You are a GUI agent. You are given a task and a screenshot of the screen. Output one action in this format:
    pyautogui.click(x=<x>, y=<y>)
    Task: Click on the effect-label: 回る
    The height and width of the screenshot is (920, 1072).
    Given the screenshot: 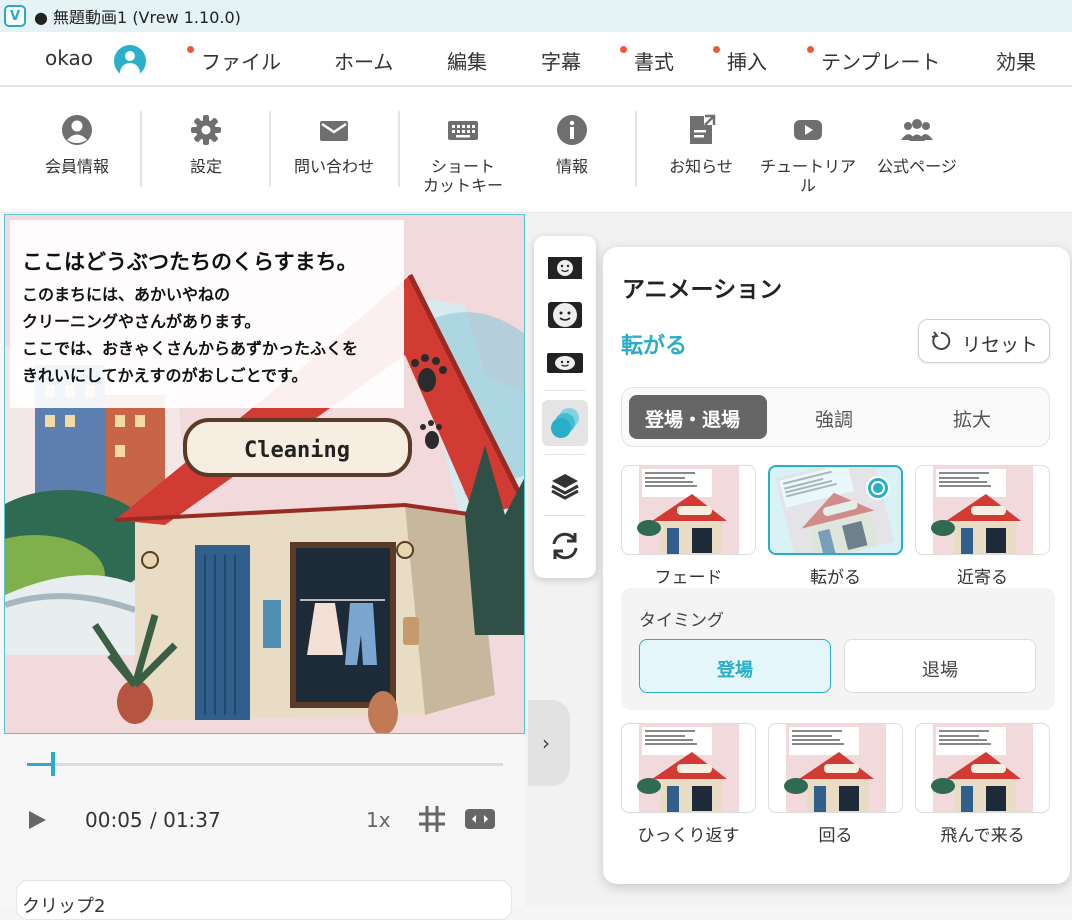 What is the action you would take?
    pyautogui.click(x=835, y=836)
    